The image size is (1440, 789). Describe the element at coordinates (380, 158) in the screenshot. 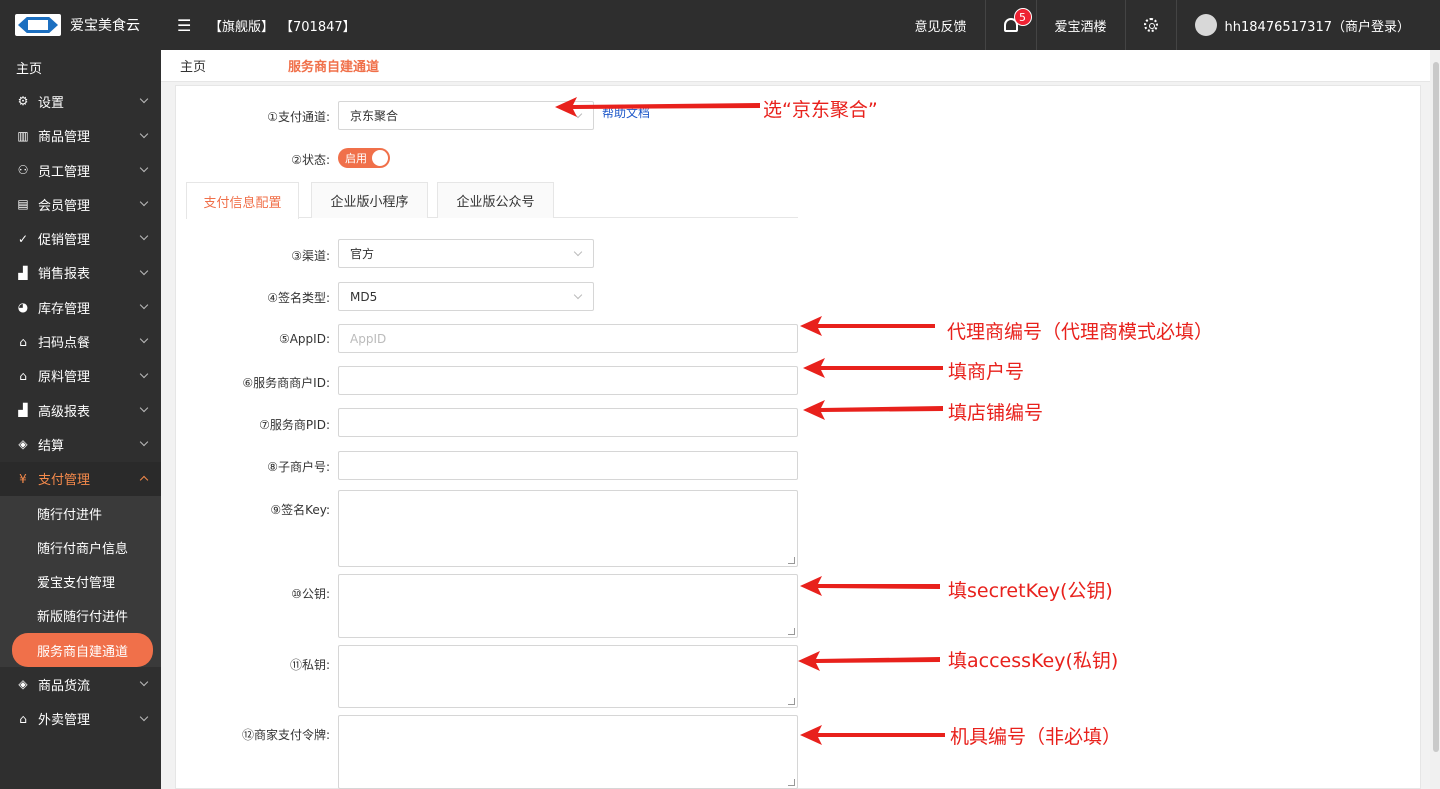

I see `toggle-knob` at that location.